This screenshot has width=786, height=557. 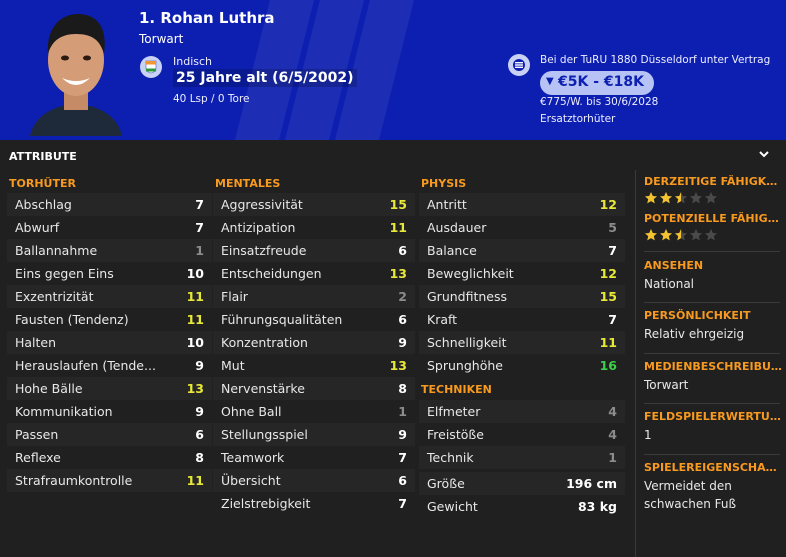 What do you see at coordinates (264, 250) in the screenshot?
I see `attribute-name: Einsatzfreude` at bounding box center [264, 250].